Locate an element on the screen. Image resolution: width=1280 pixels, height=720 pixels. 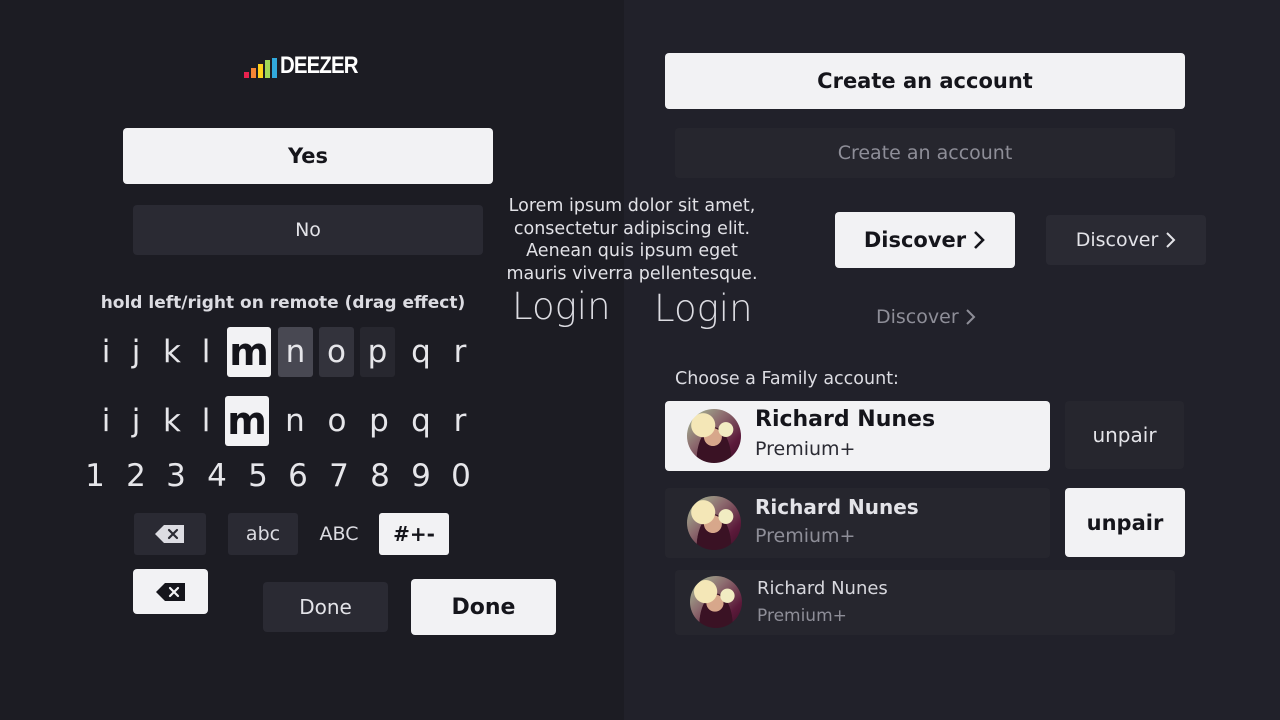
done-button-light: Done is located at coordinates (483, 607).